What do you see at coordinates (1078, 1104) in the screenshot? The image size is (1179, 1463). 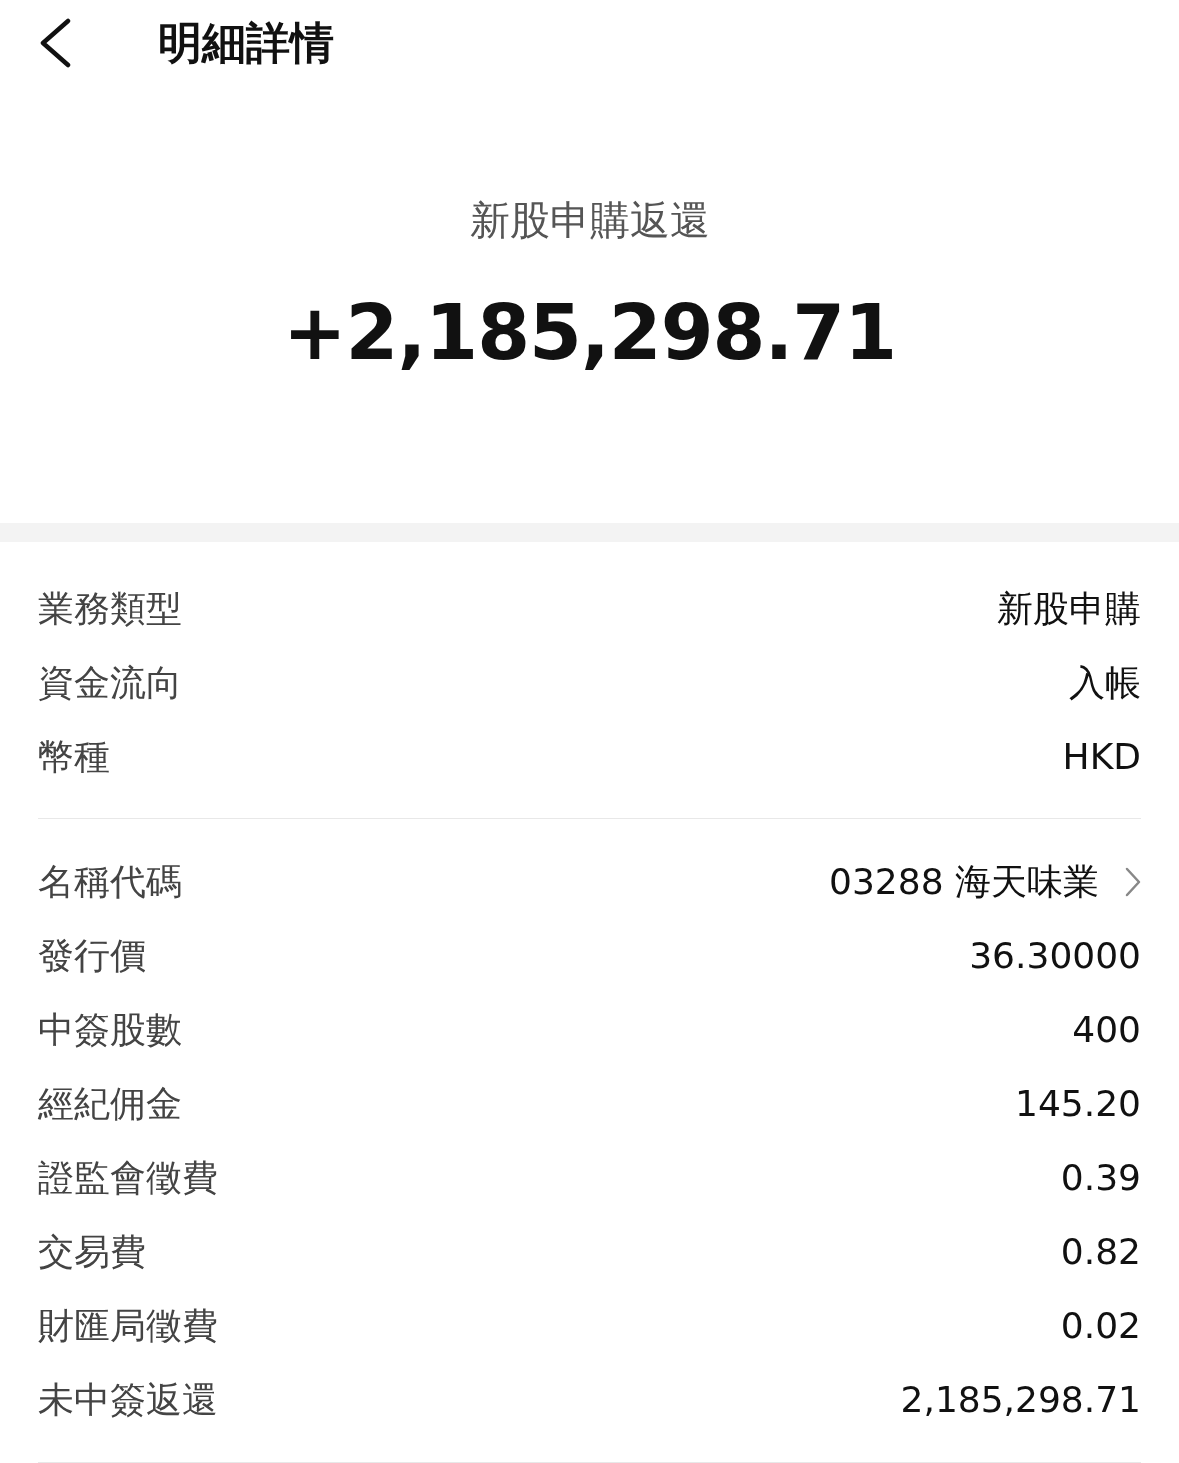 I see `field-value: 145.20` at bounding box center [1078, 1104].